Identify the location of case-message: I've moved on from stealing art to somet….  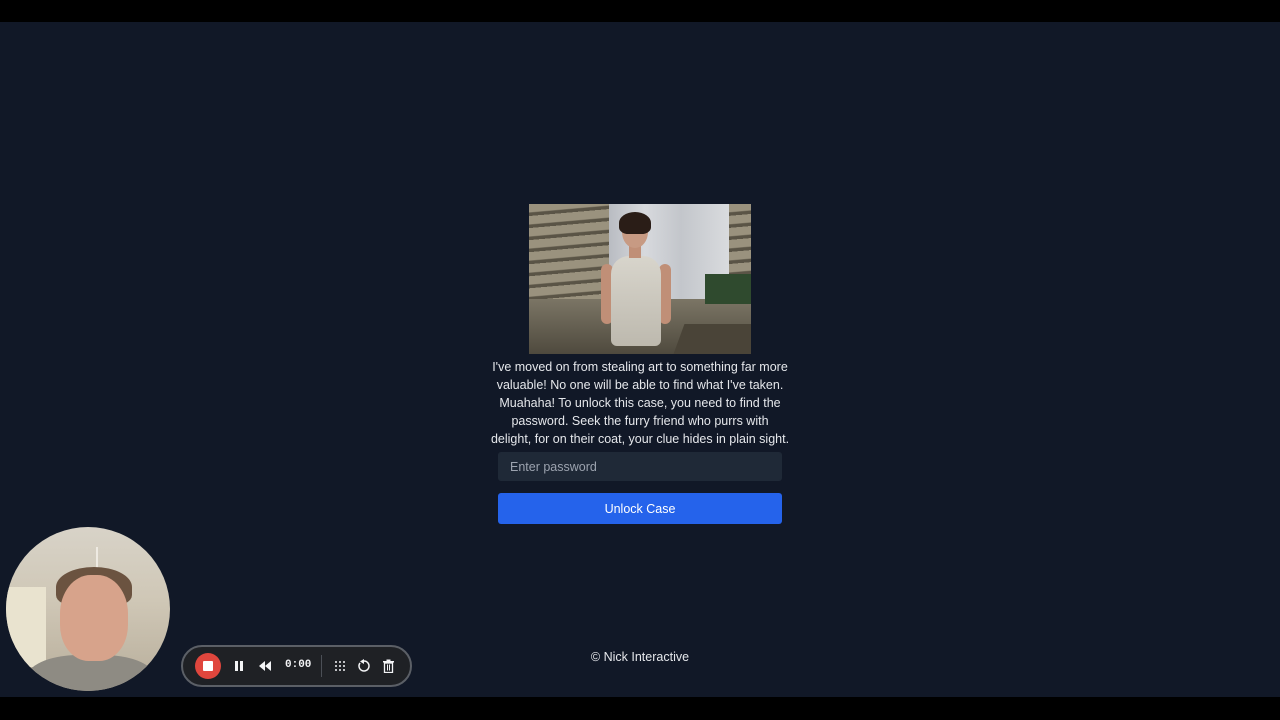
(640, 403).